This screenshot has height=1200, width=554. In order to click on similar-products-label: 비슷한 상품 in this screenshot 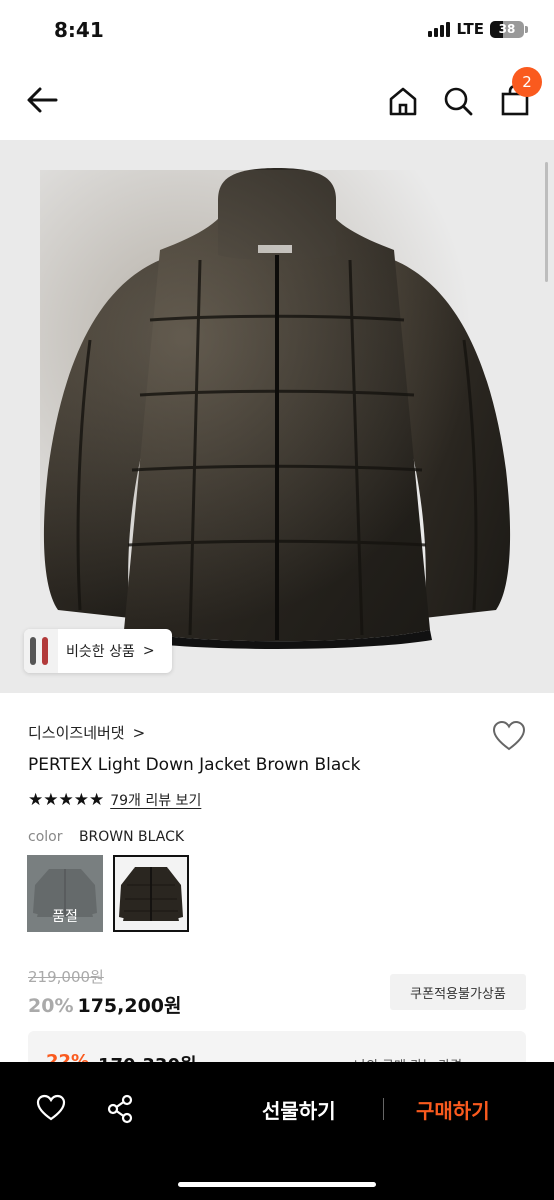, I will do `click(100, 652)`.